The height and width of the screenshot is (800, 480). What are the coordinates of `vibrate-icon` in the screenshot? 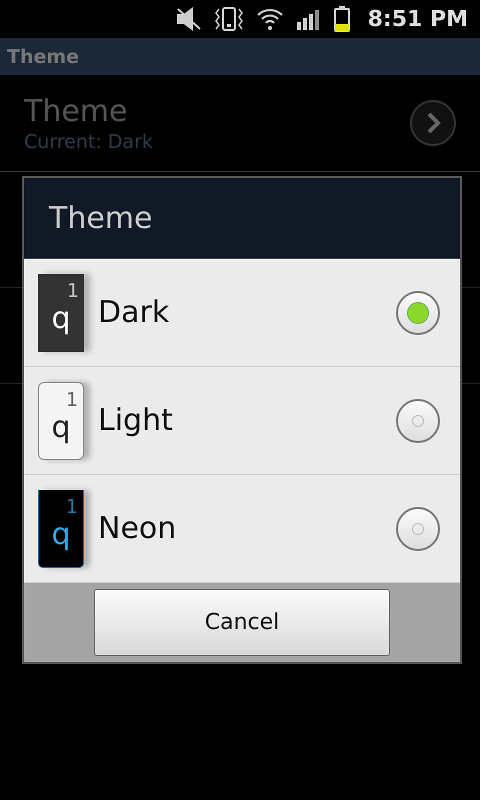 It's located at (229, 19).